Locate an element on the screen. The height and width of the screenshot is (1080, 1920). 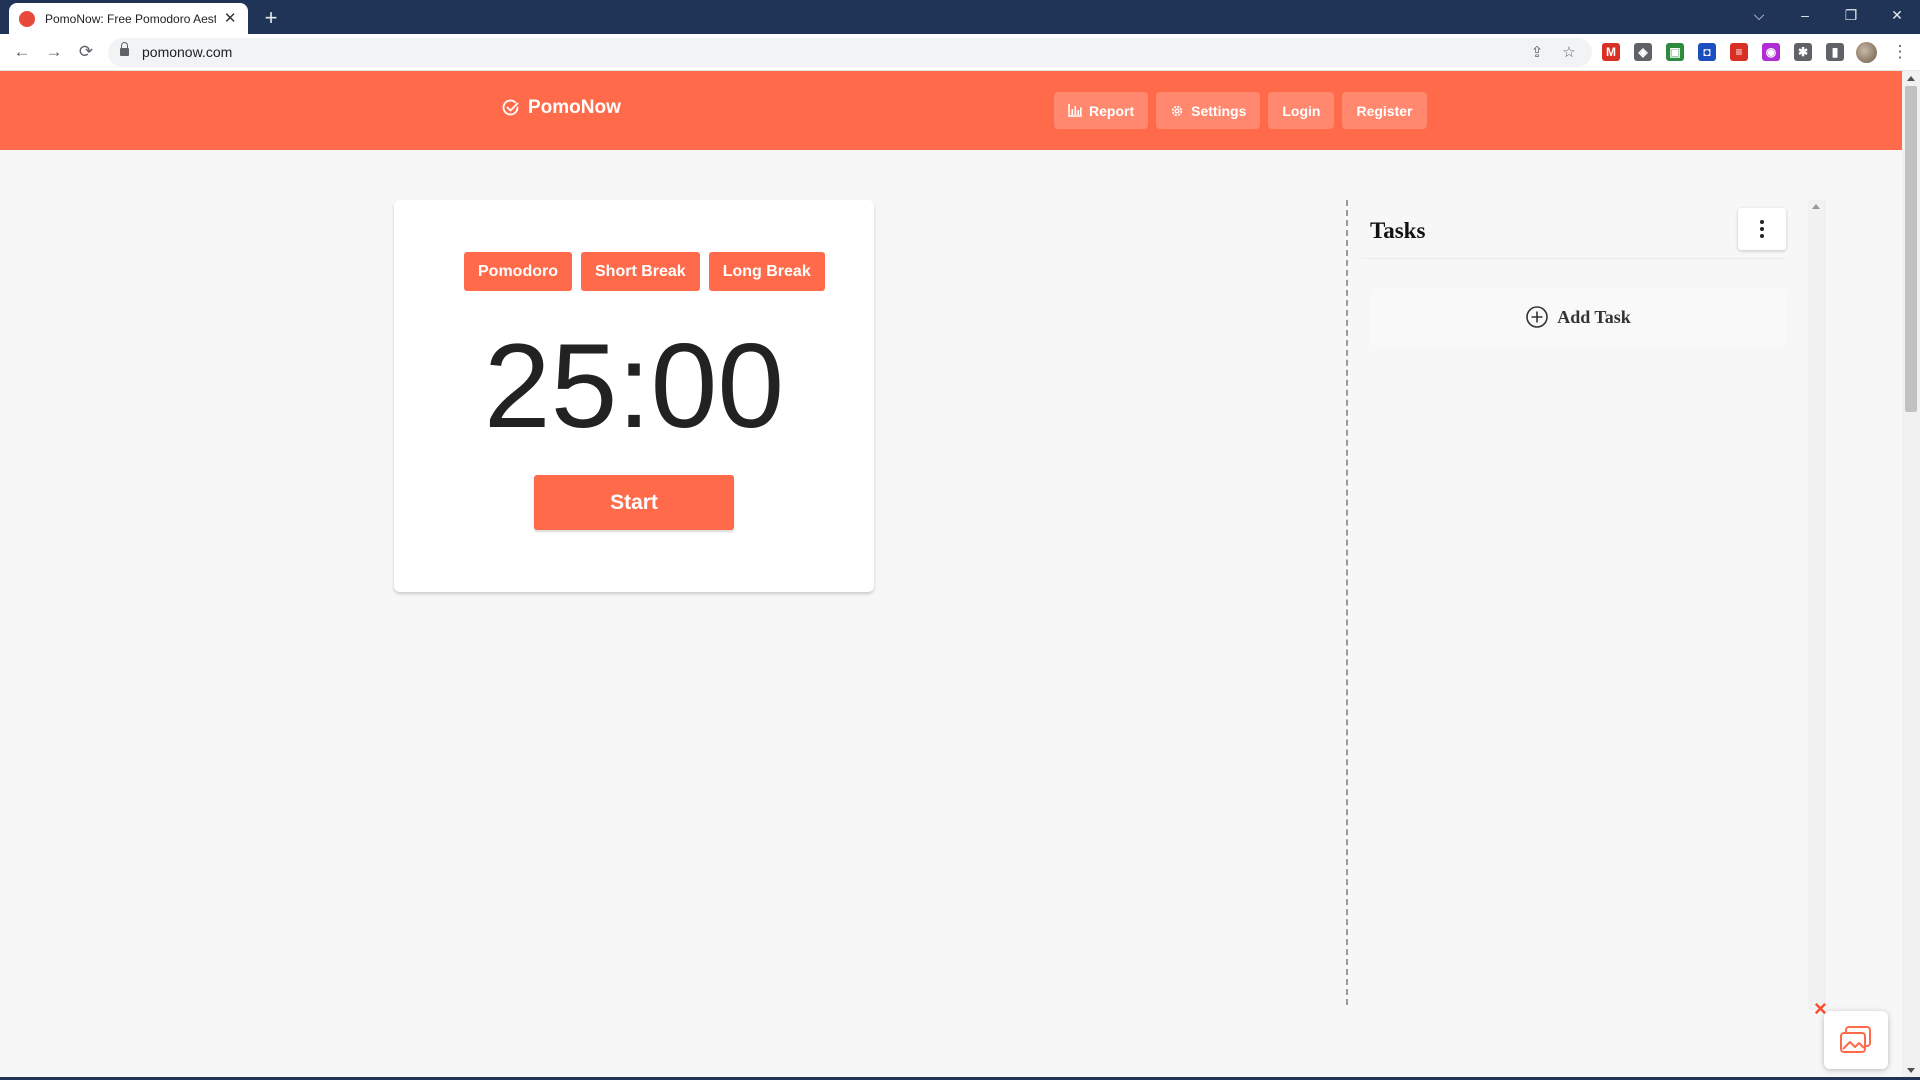
gear-icon is located at coordinates (1177, 110).